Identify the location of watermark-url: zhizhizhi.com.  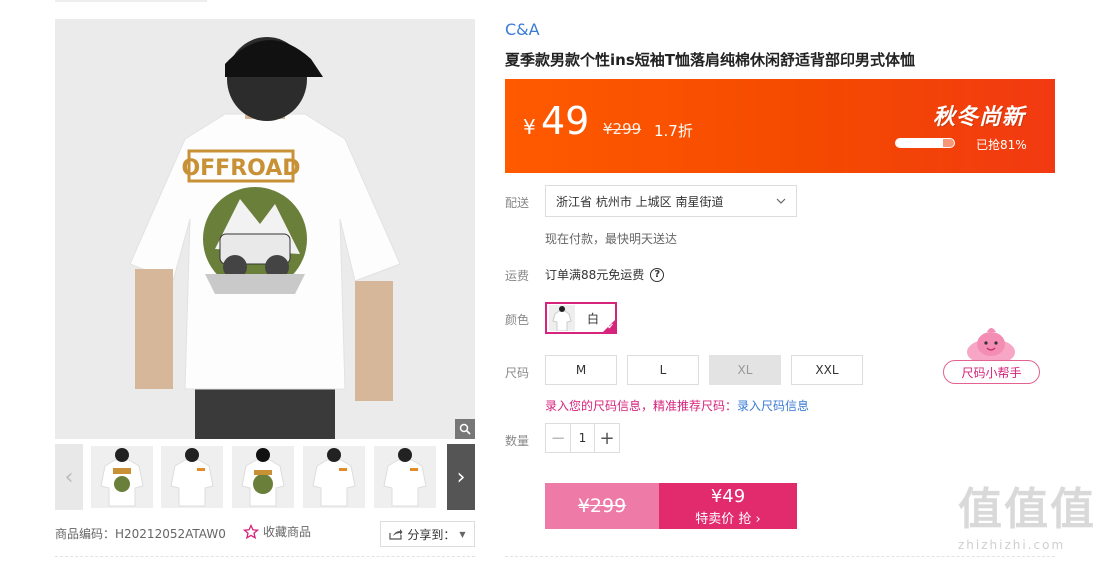
(1012, 545).